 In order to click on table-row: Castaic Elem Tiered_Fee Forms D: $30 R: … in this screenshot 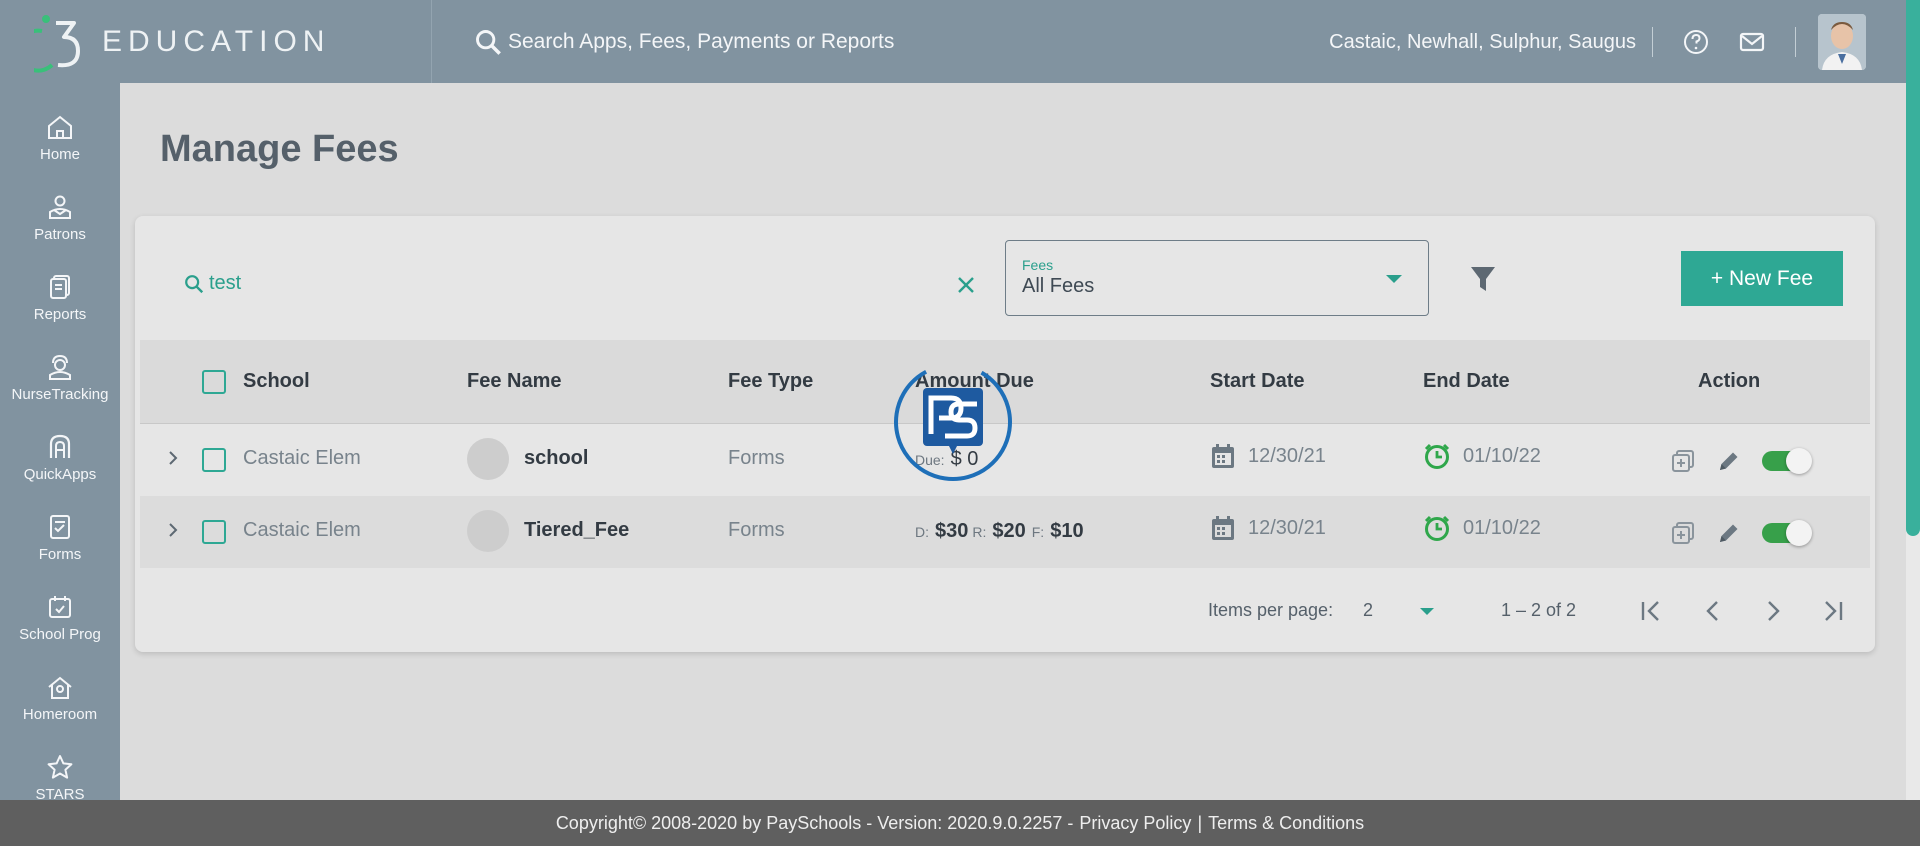, I will do `click(1005, 532)`.